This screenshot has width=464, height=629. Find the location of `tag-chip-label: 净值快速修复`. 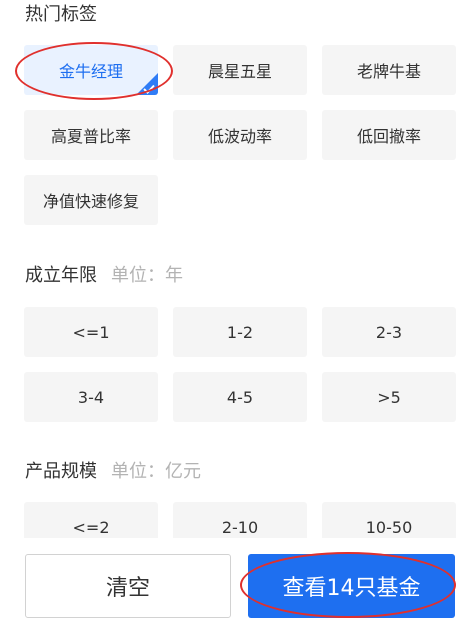

tag-chip-label: 净值快速修复 is located at coordinates (90, 201).